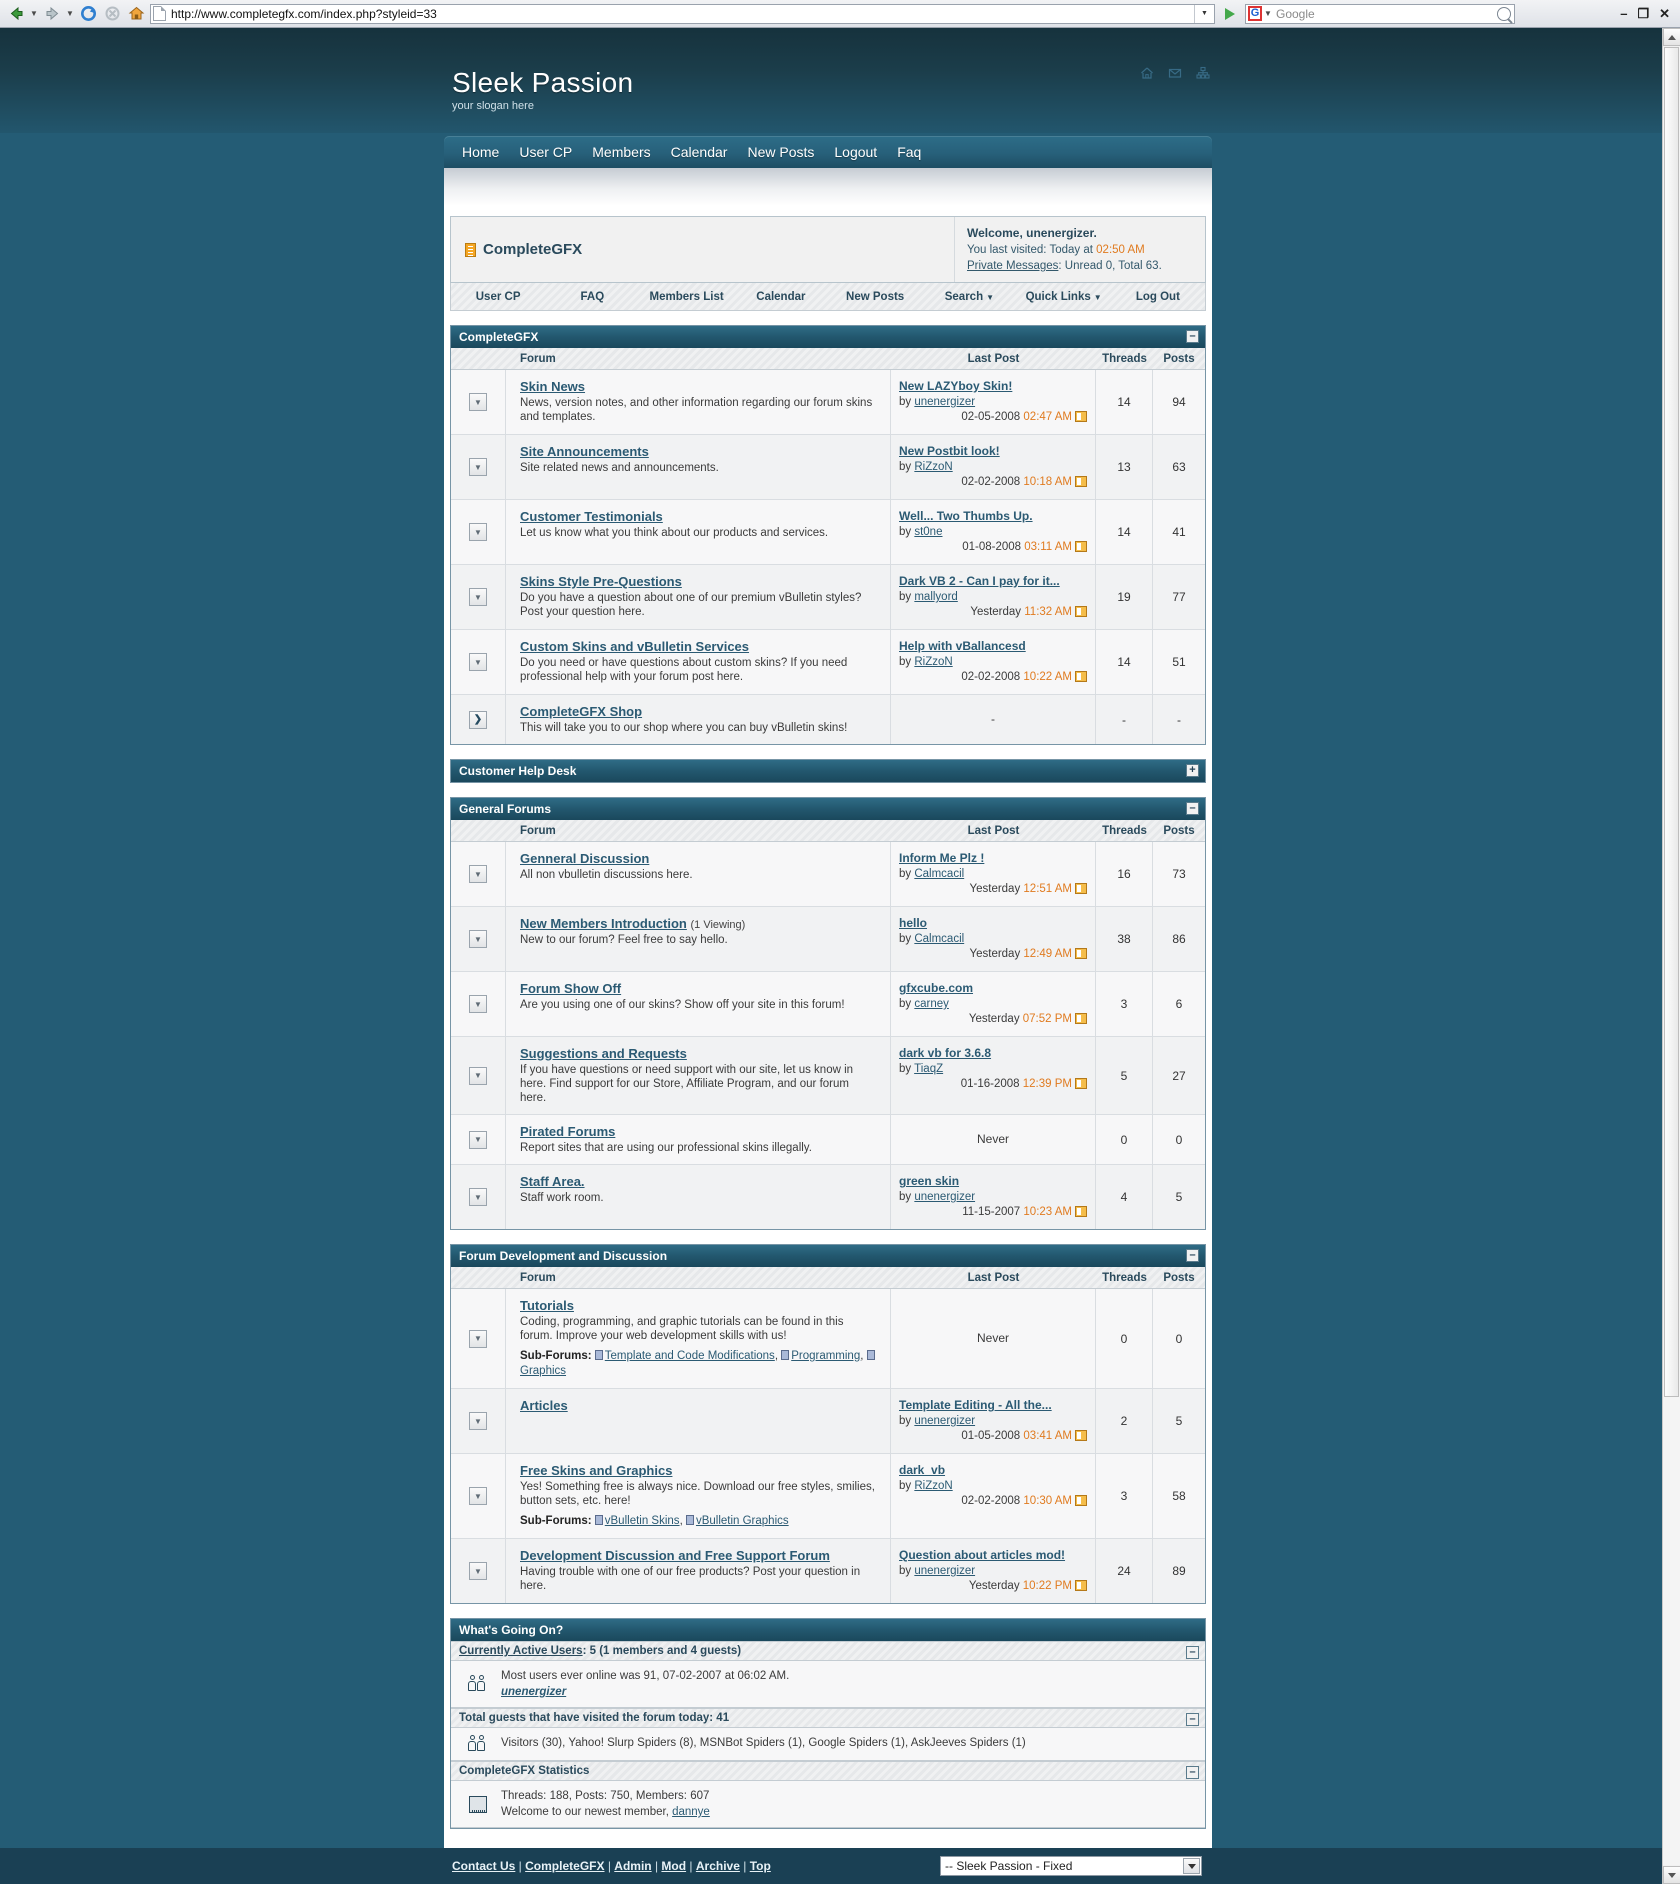 Image resolution: width=1680 pixels, height=1884 pixels. Describe the element at coordinates (1012, 266) in the screenshot. I see `private-messages-link: Private Messages` at that location.